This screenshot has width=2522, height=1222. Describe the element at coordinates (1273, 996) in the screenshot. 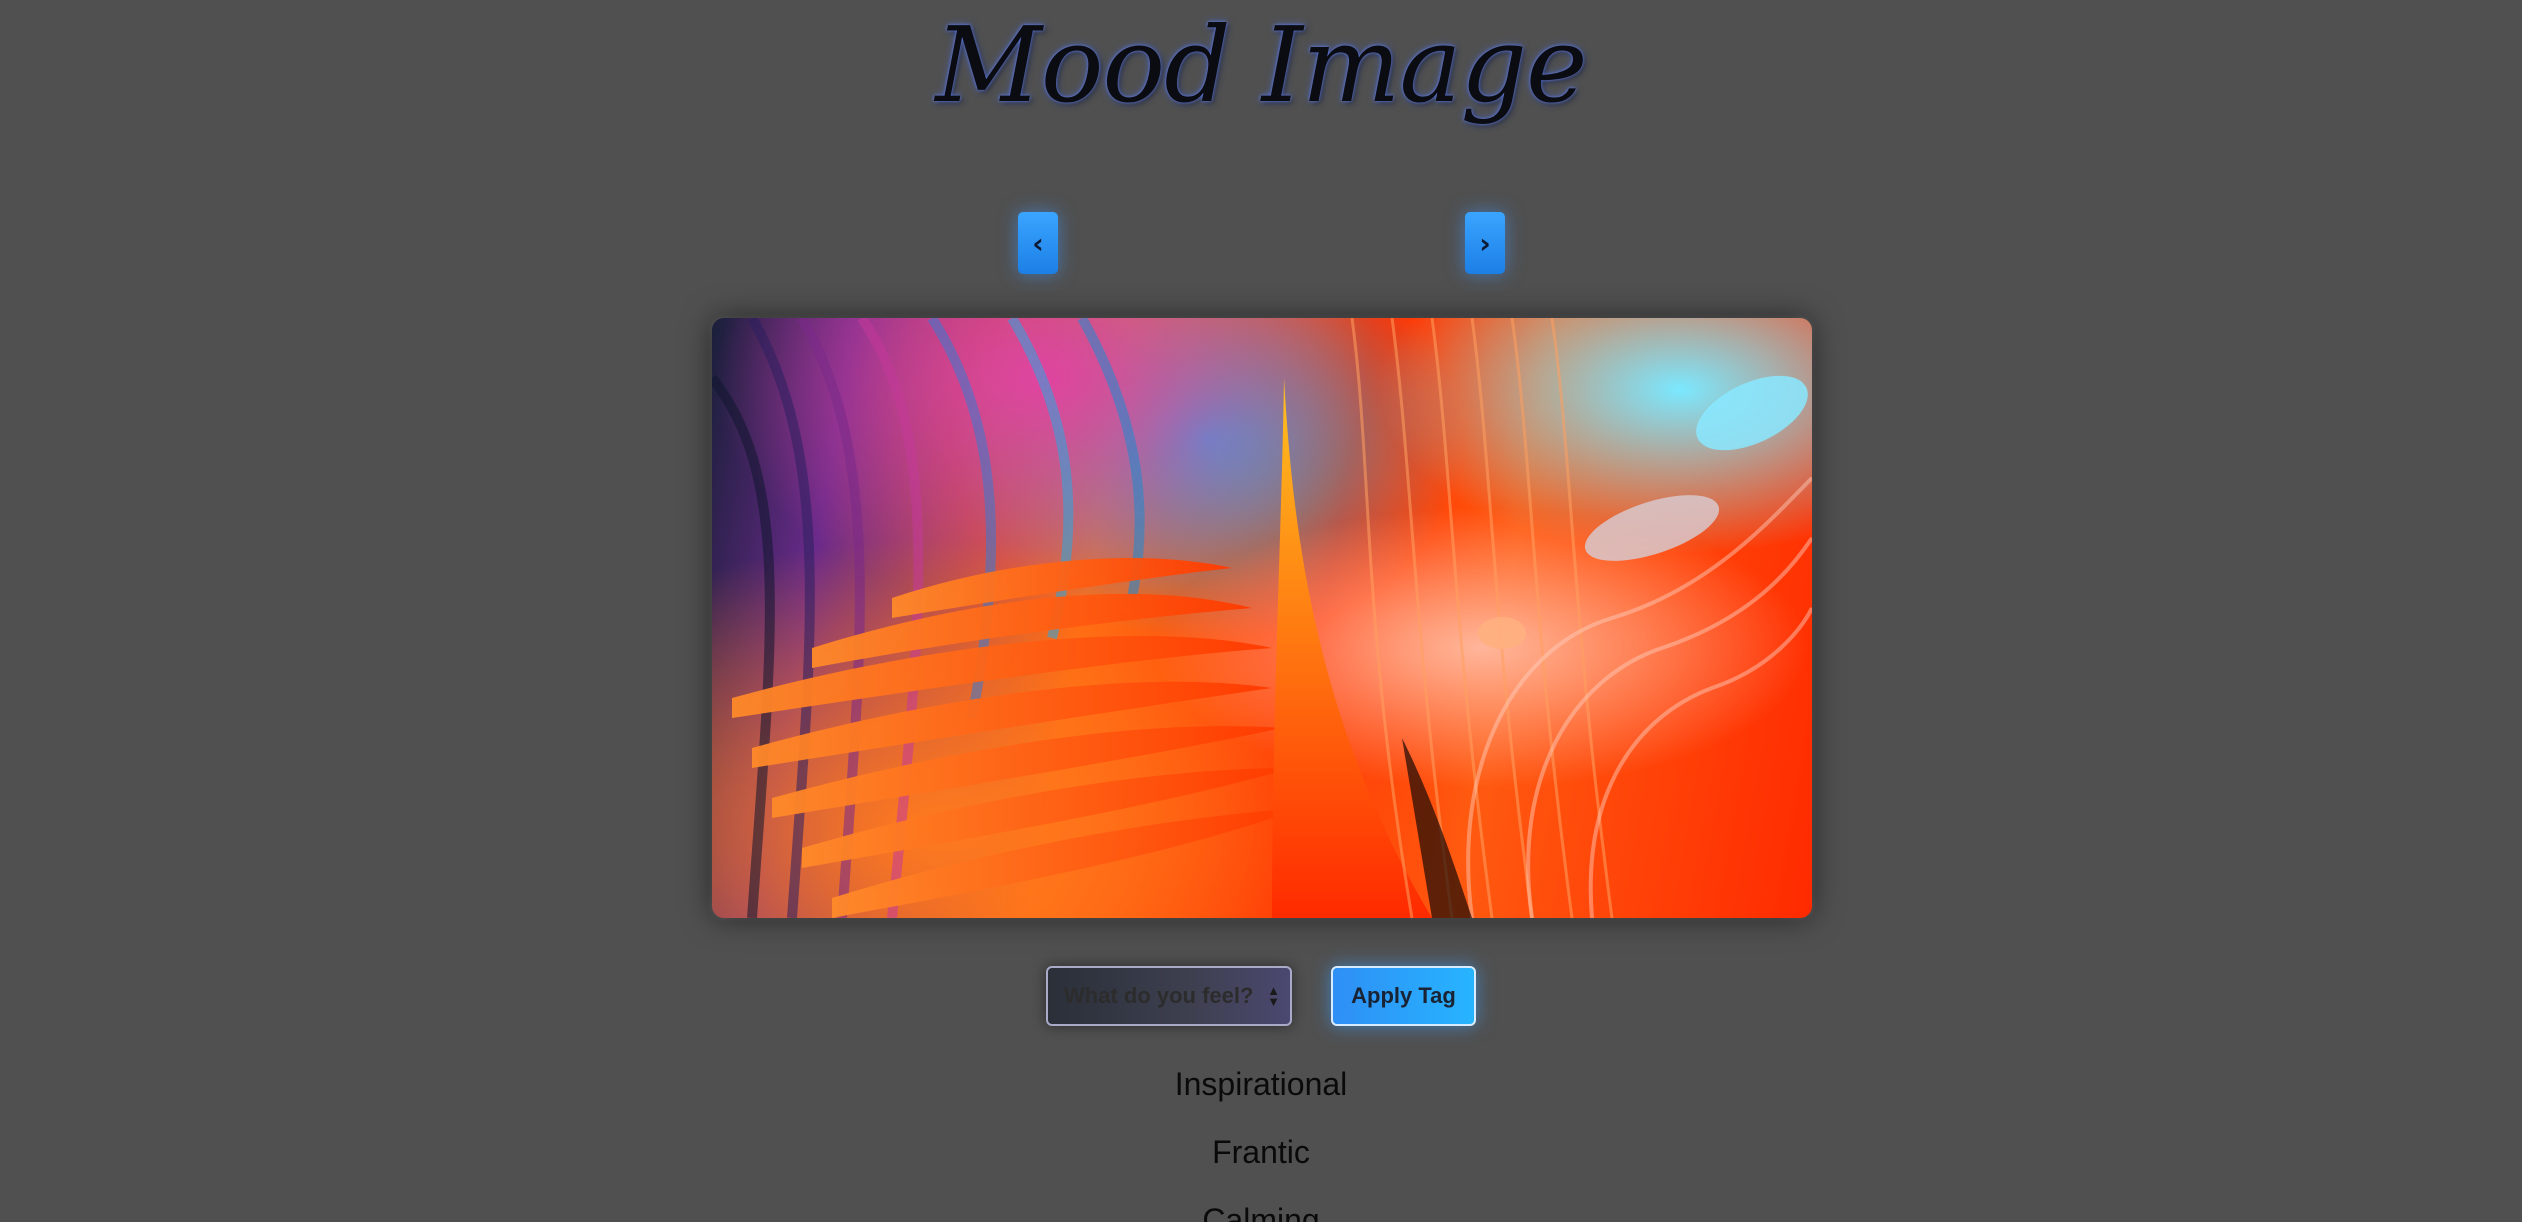

I see `select-arrows-icon: ▲ ▼` at that location.